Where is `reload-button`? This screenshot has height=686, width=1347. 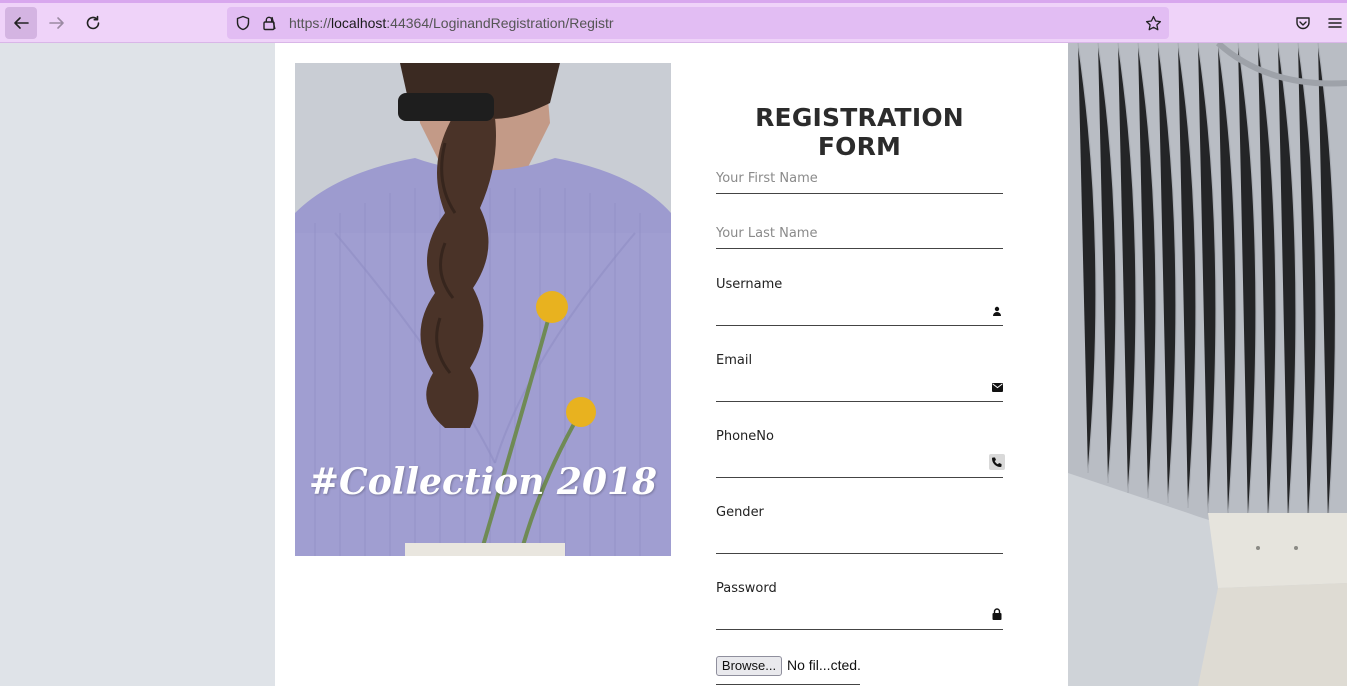 reload-button is located at coordinates (93, 23).